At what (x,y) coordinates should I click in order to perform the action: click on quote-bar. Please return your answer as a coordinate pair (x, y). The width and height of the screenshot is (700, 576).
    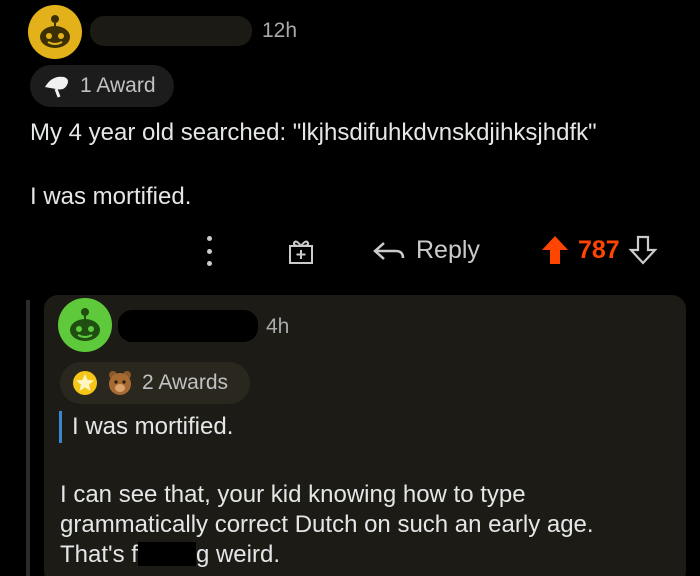
    Looking at the image, I should click on (60, 427).